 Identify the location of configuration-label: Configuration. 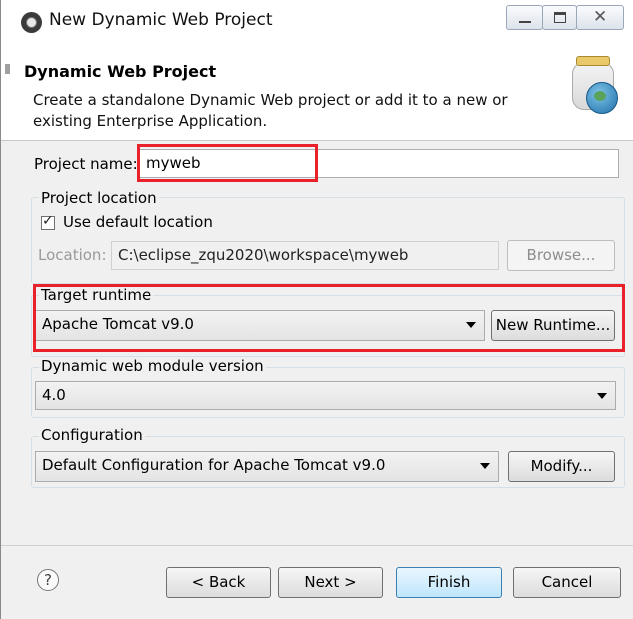
(92, 435).